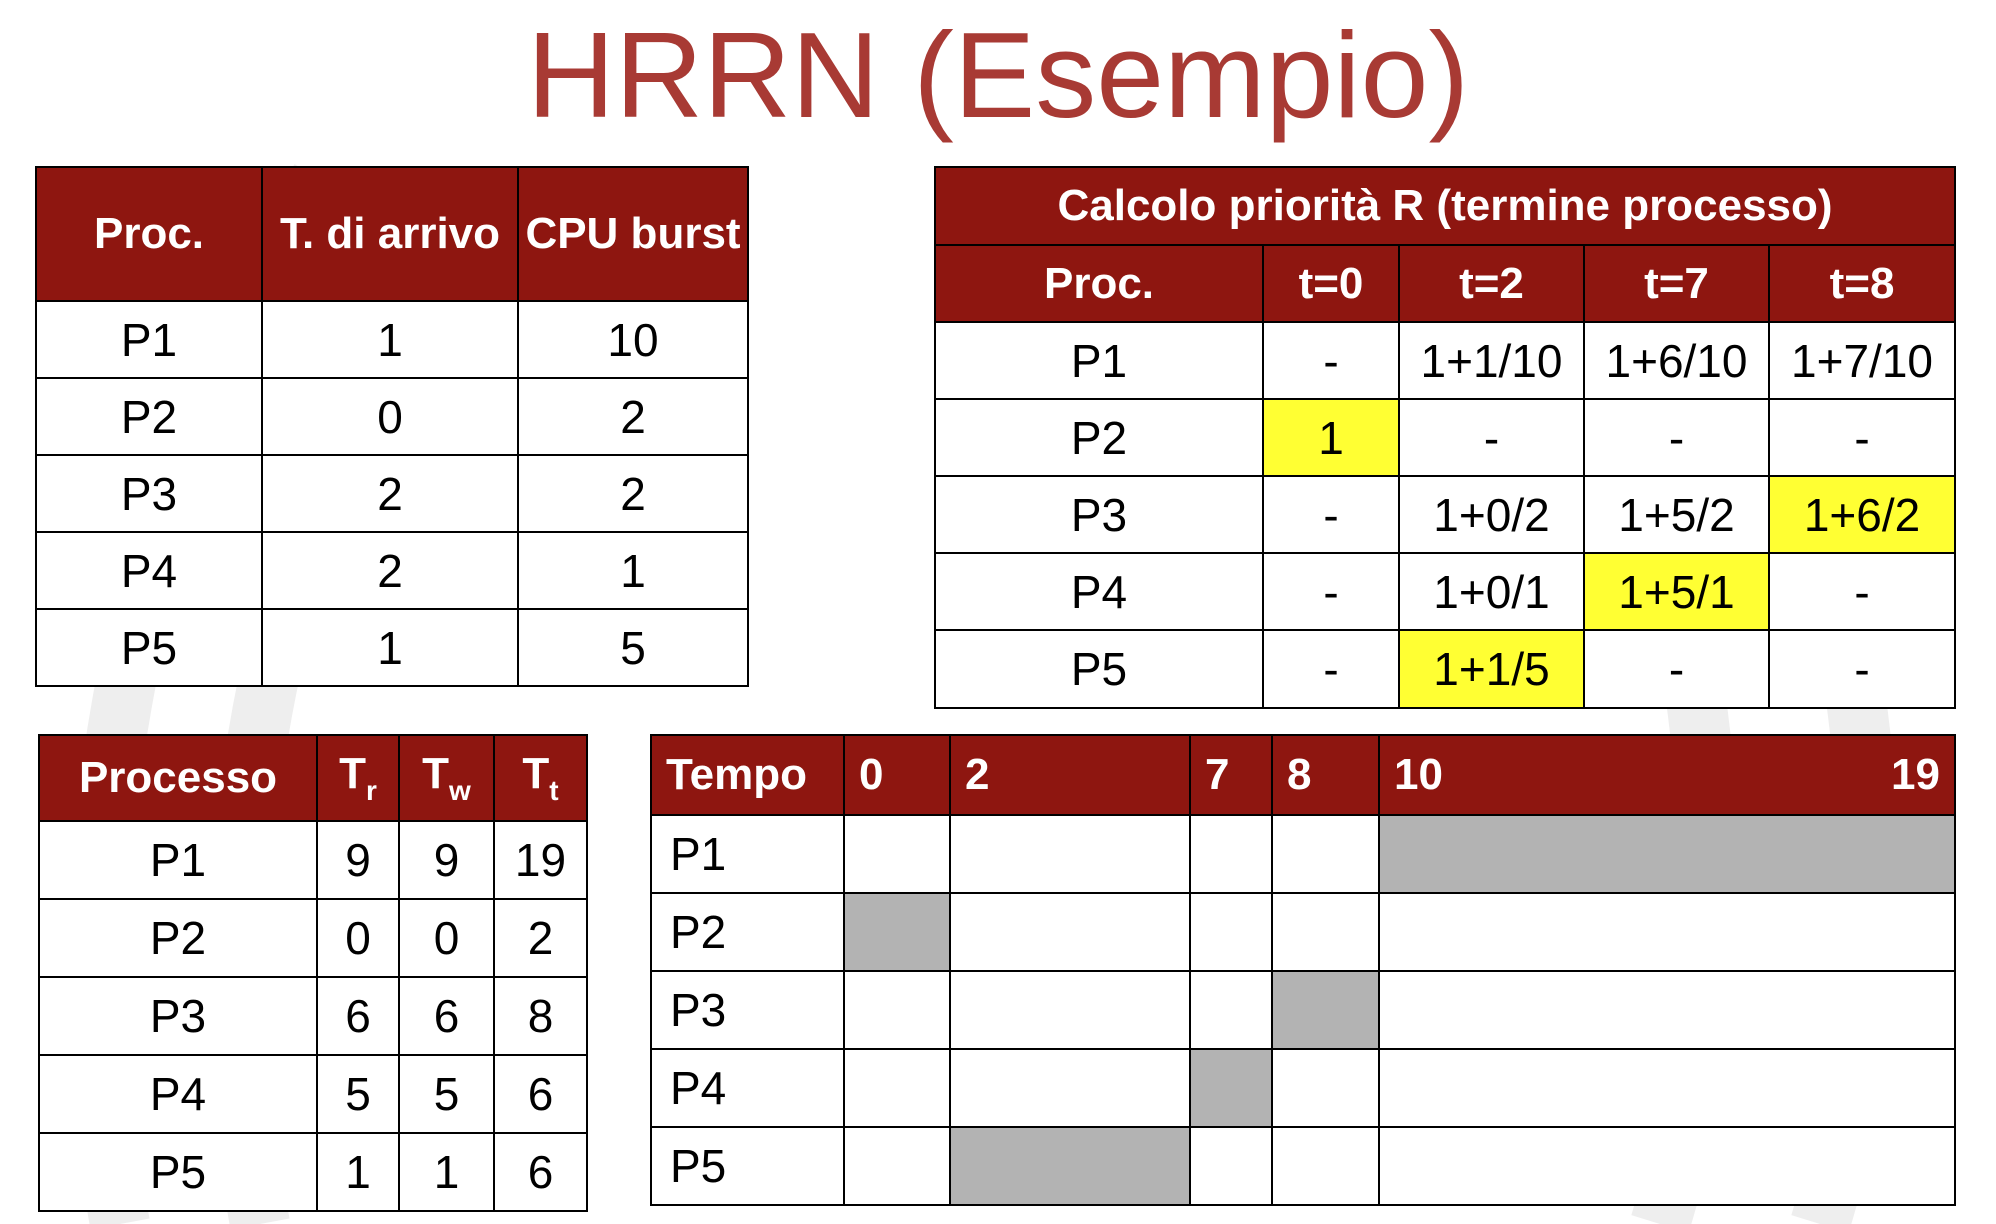  What do you see at coordinates (1862, 283) in the screenshot?
I see `header-t8: t=8` at bounding box center [1862, 283].